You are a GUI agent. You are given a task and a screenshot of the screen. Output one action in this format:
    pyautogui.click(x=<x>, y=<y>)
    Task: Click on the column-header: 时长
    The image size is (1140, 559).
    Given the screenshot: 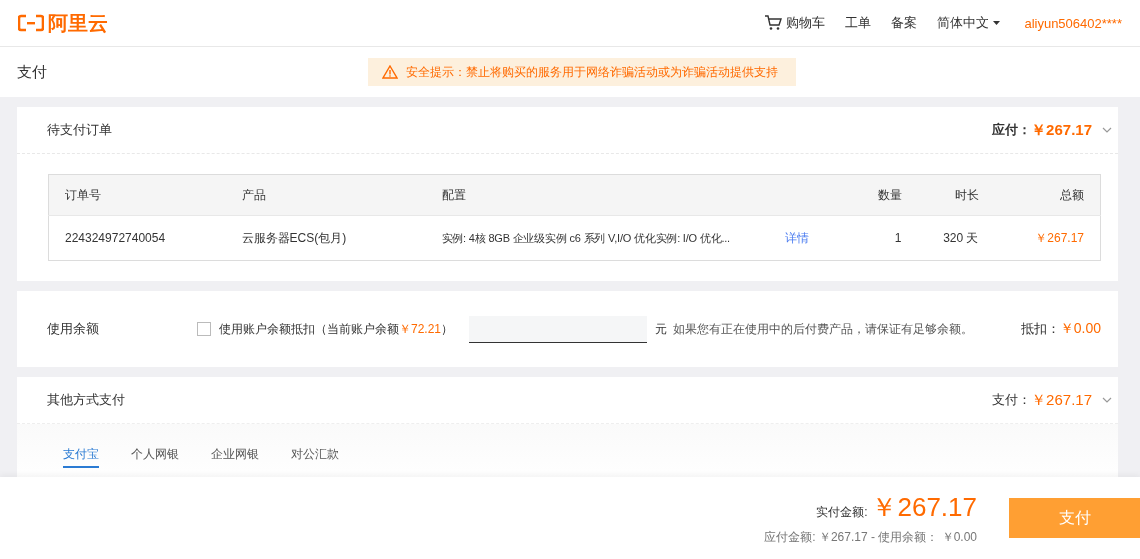 What is the action you would take?
    pyautogui.click(x=956, y=195)
    